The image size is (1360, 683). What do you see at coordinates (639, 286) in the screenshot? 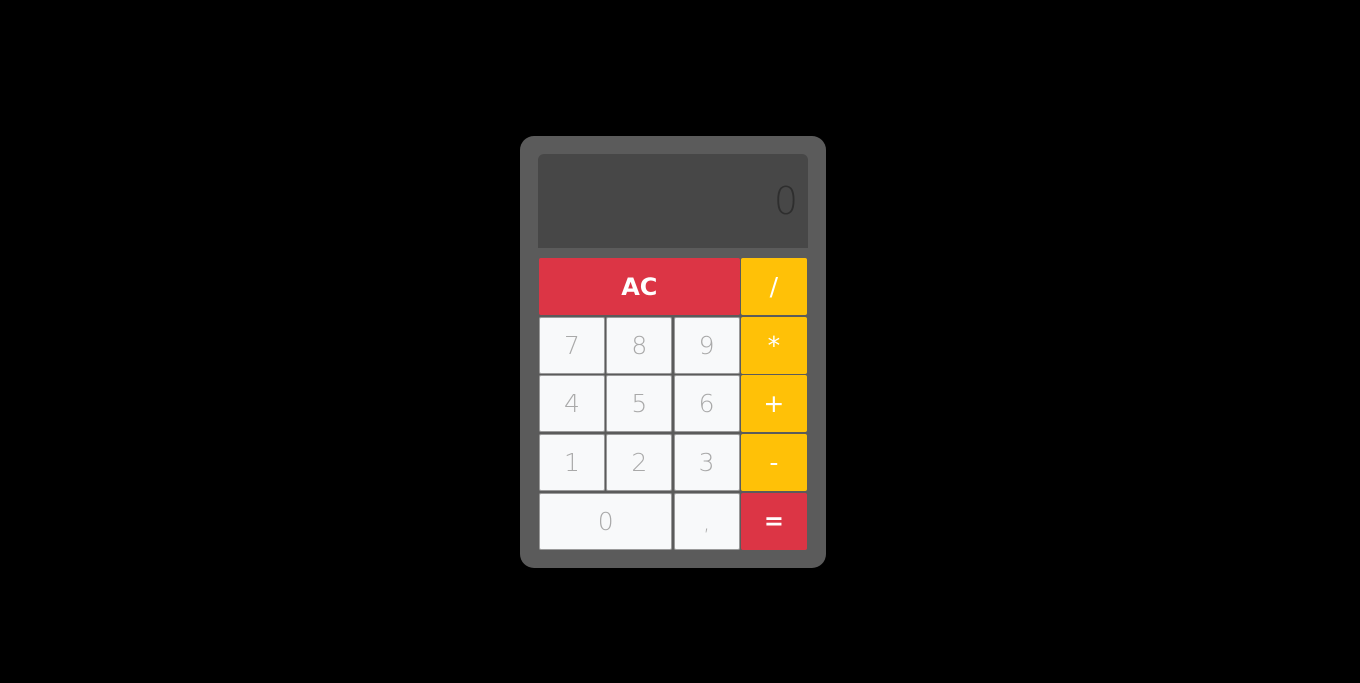
I see `clear-button: AC` at bounding box center [639, 286].